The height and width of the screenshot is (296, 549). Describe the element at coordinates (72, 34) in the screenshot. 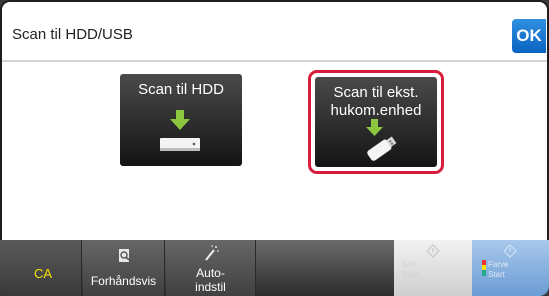

I see `page-title: Scan til HDD/USB` at that location.